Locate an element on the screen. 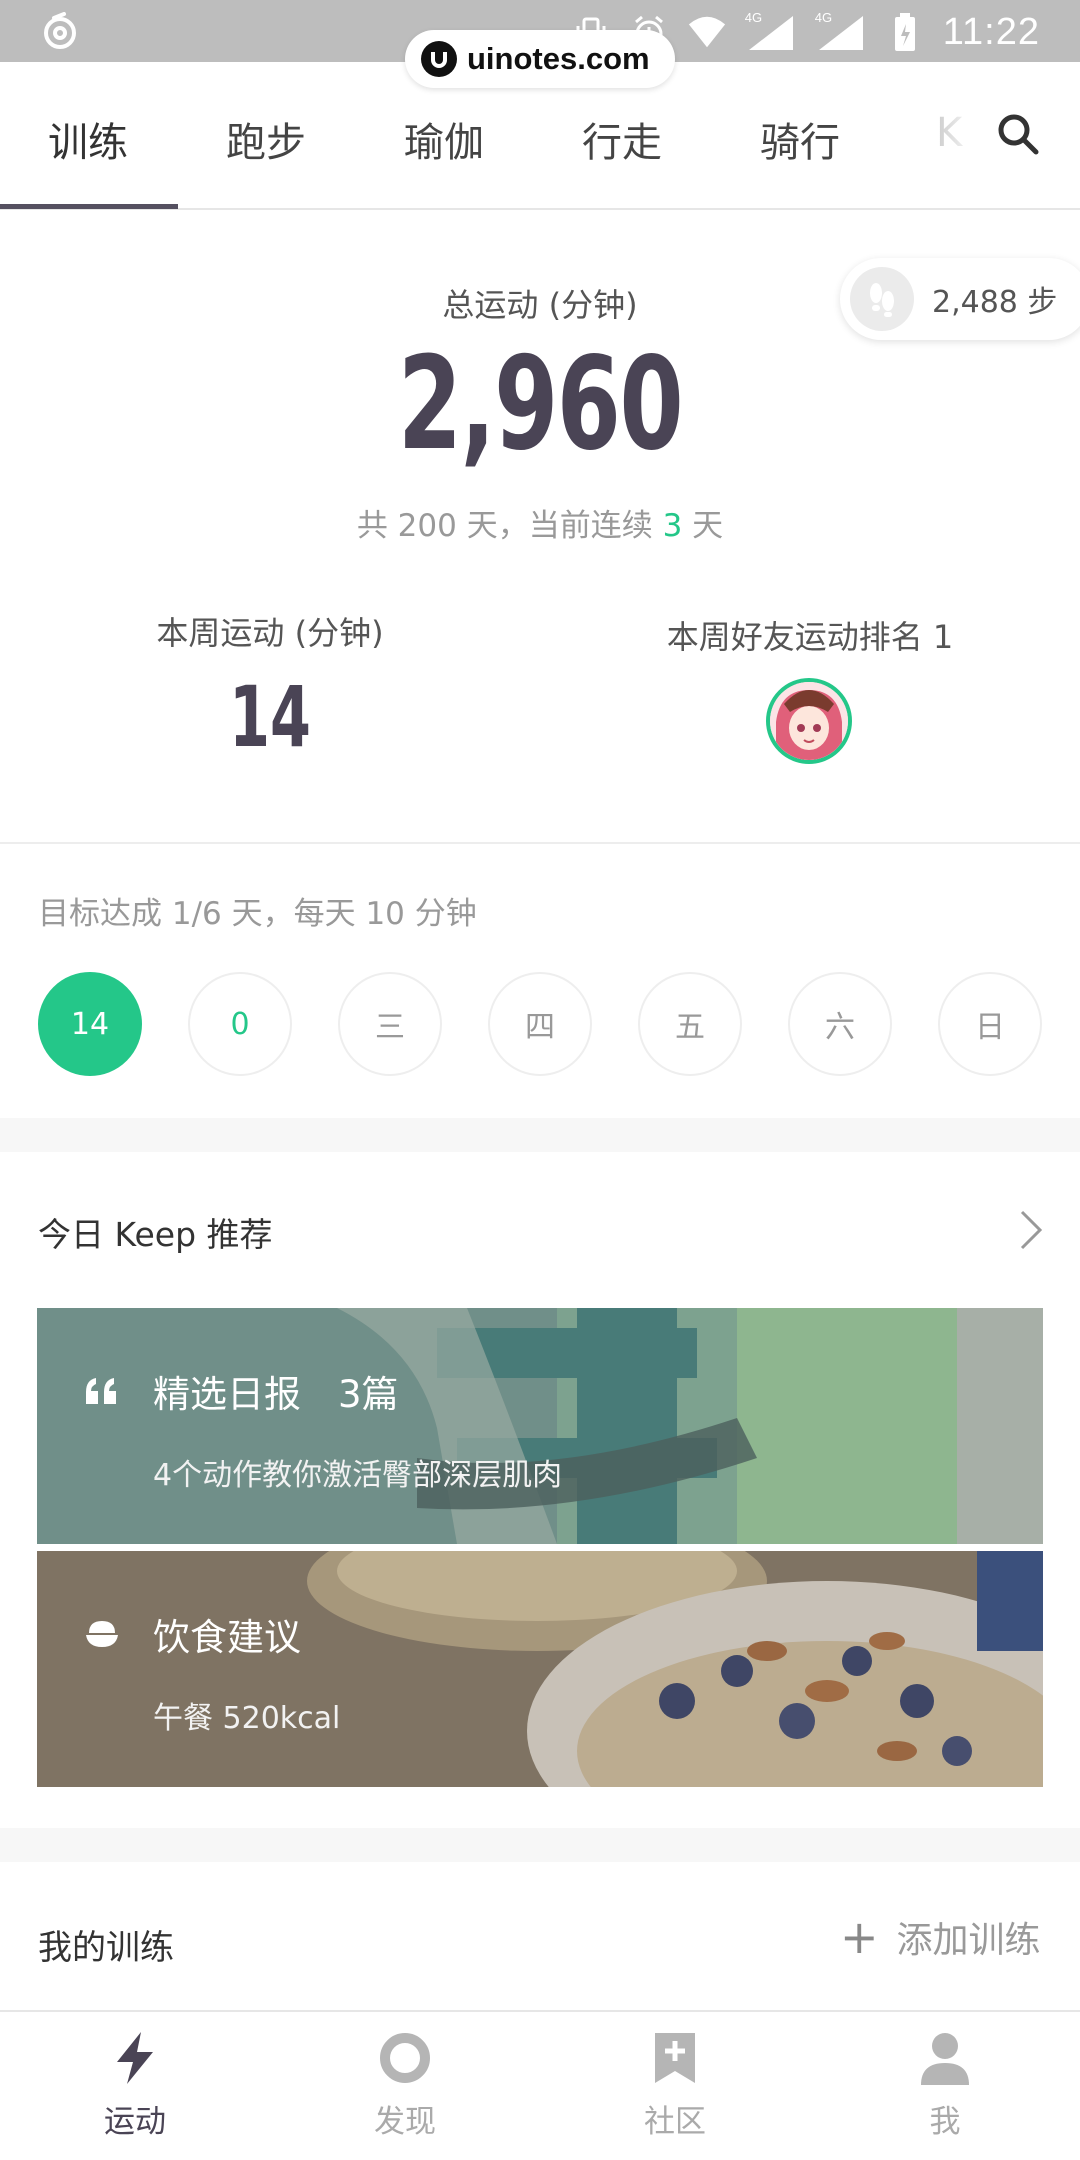  add-training-button: + 添加训练 is located at coordinates (940, 1937).